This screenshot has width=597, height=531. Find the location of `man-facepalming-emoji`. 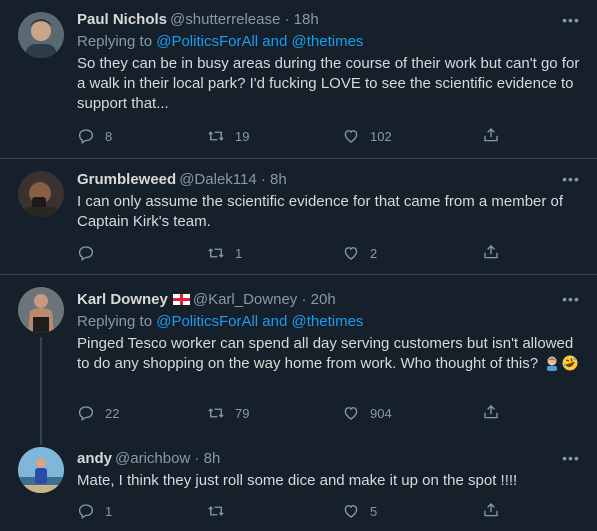

man-facepalming-emoji is located at coordinates (552, 363).